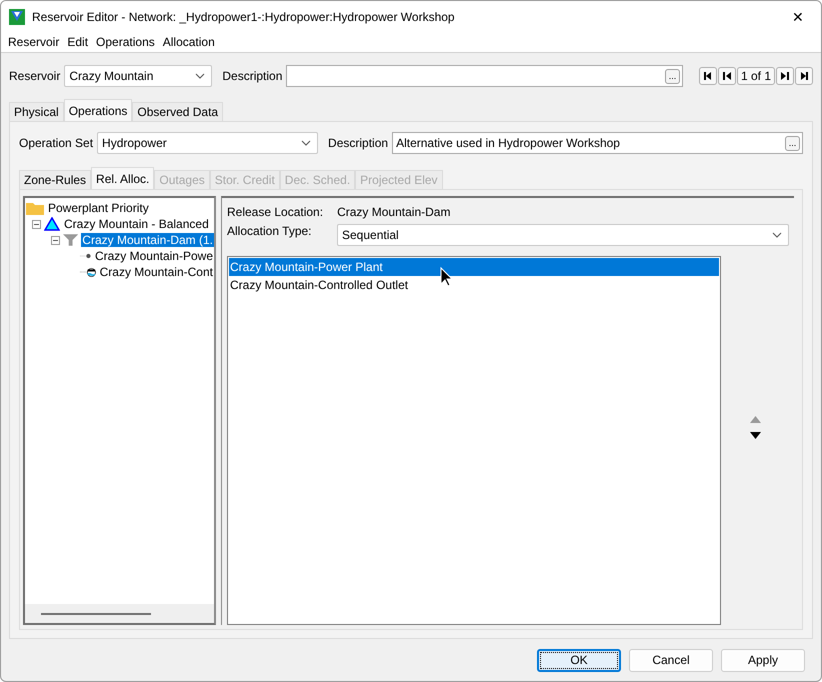  Describe the element at coordinates (125, 42) in the screenshot. I see `menu-item: Operations` at that location.